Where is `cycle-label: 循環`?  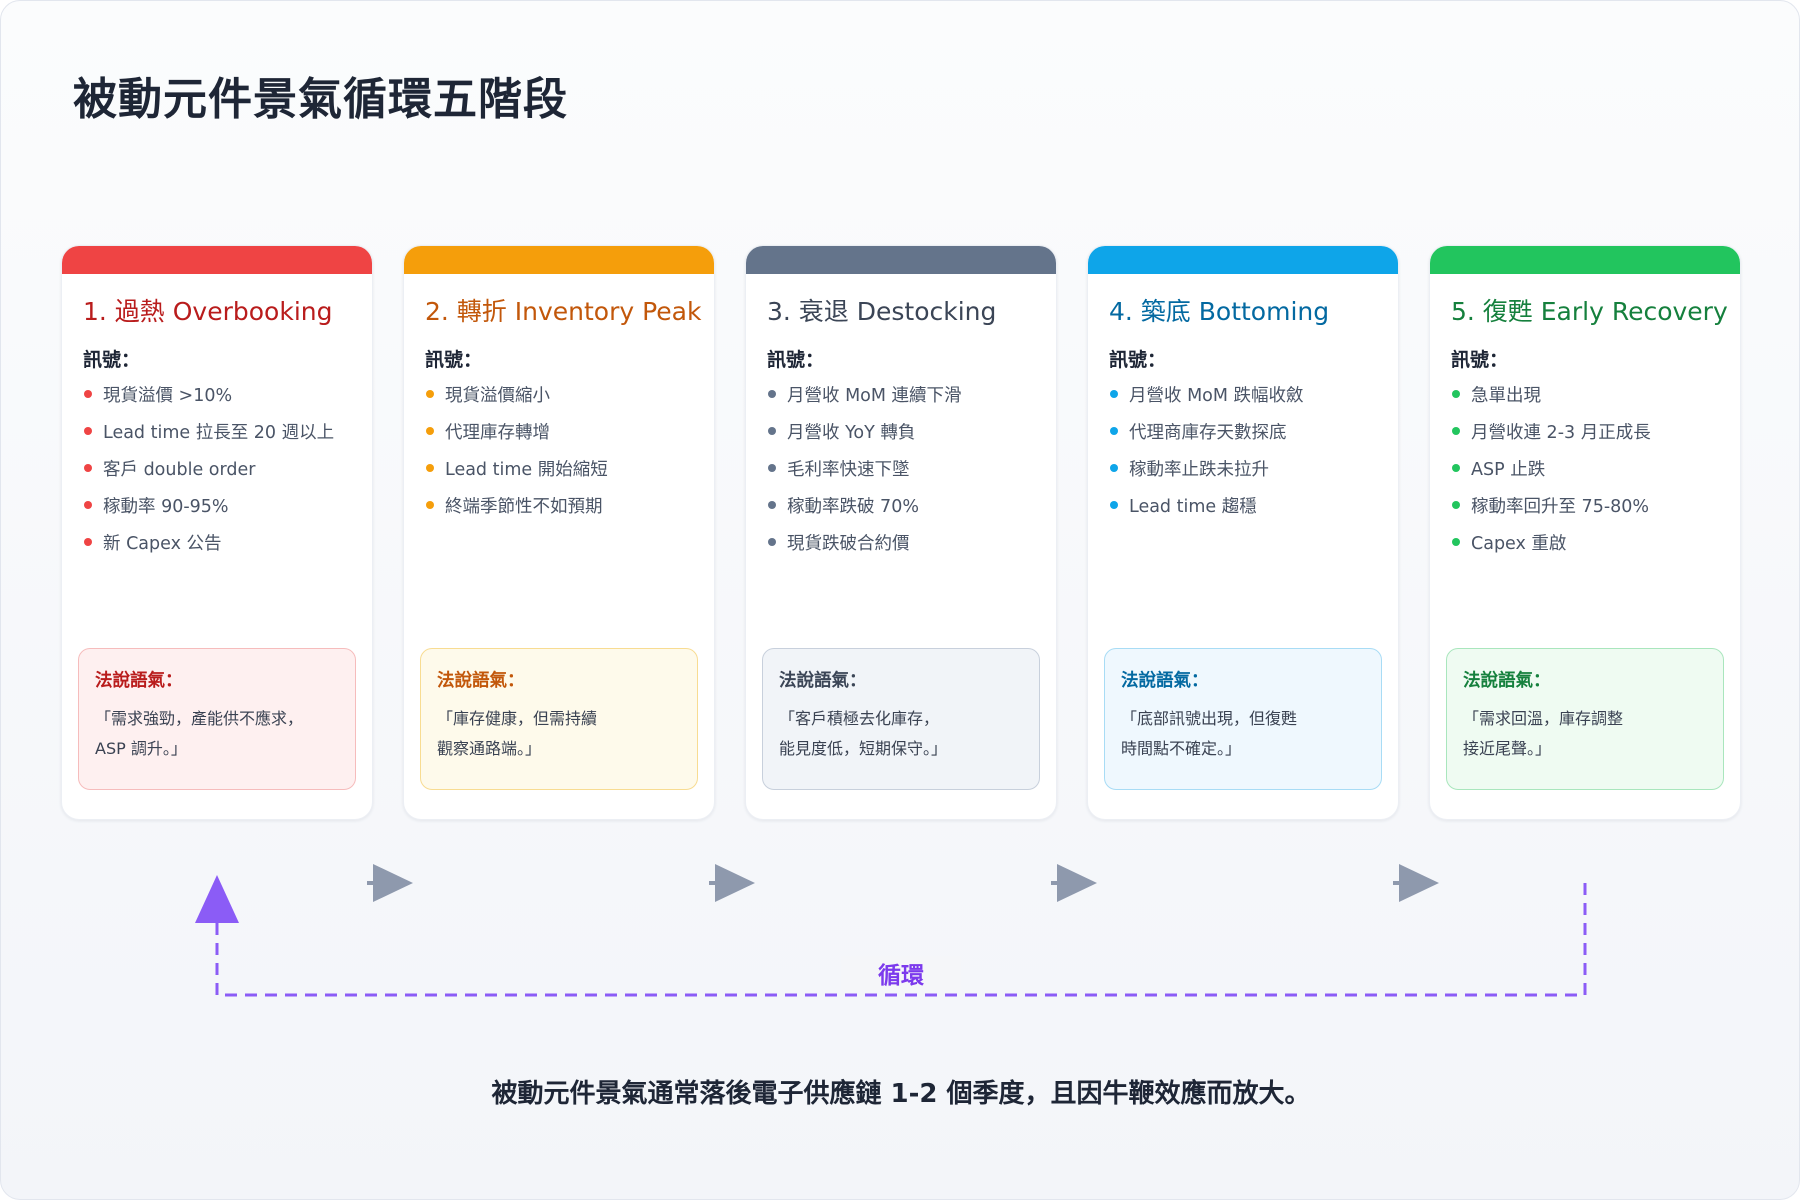
cycle-label: 循環 is located at coordinates (901, 973).